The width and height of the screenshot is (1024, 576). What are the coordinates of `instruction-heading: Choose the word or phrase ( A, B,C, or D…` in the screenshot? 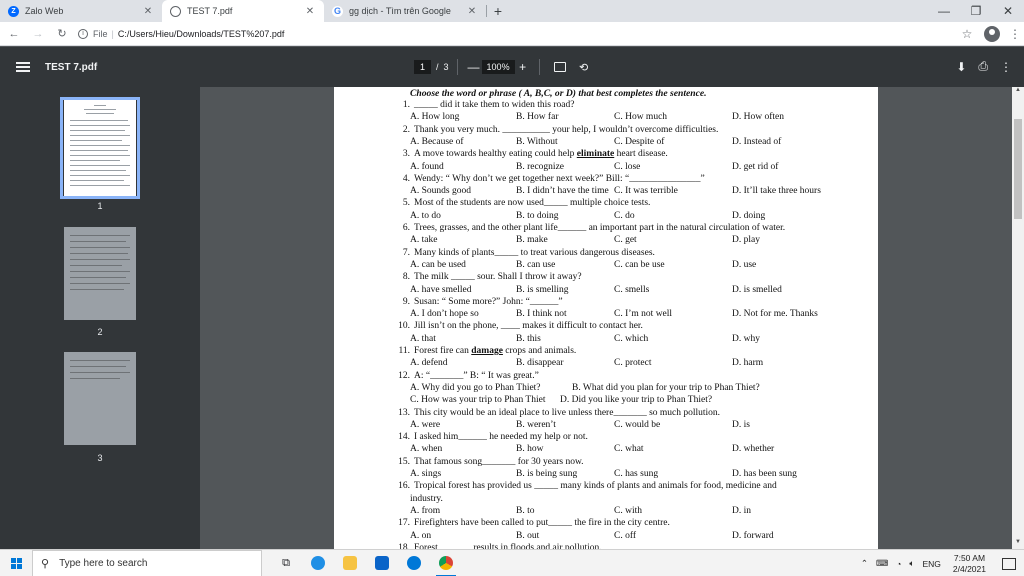 It's located at (558, 93).